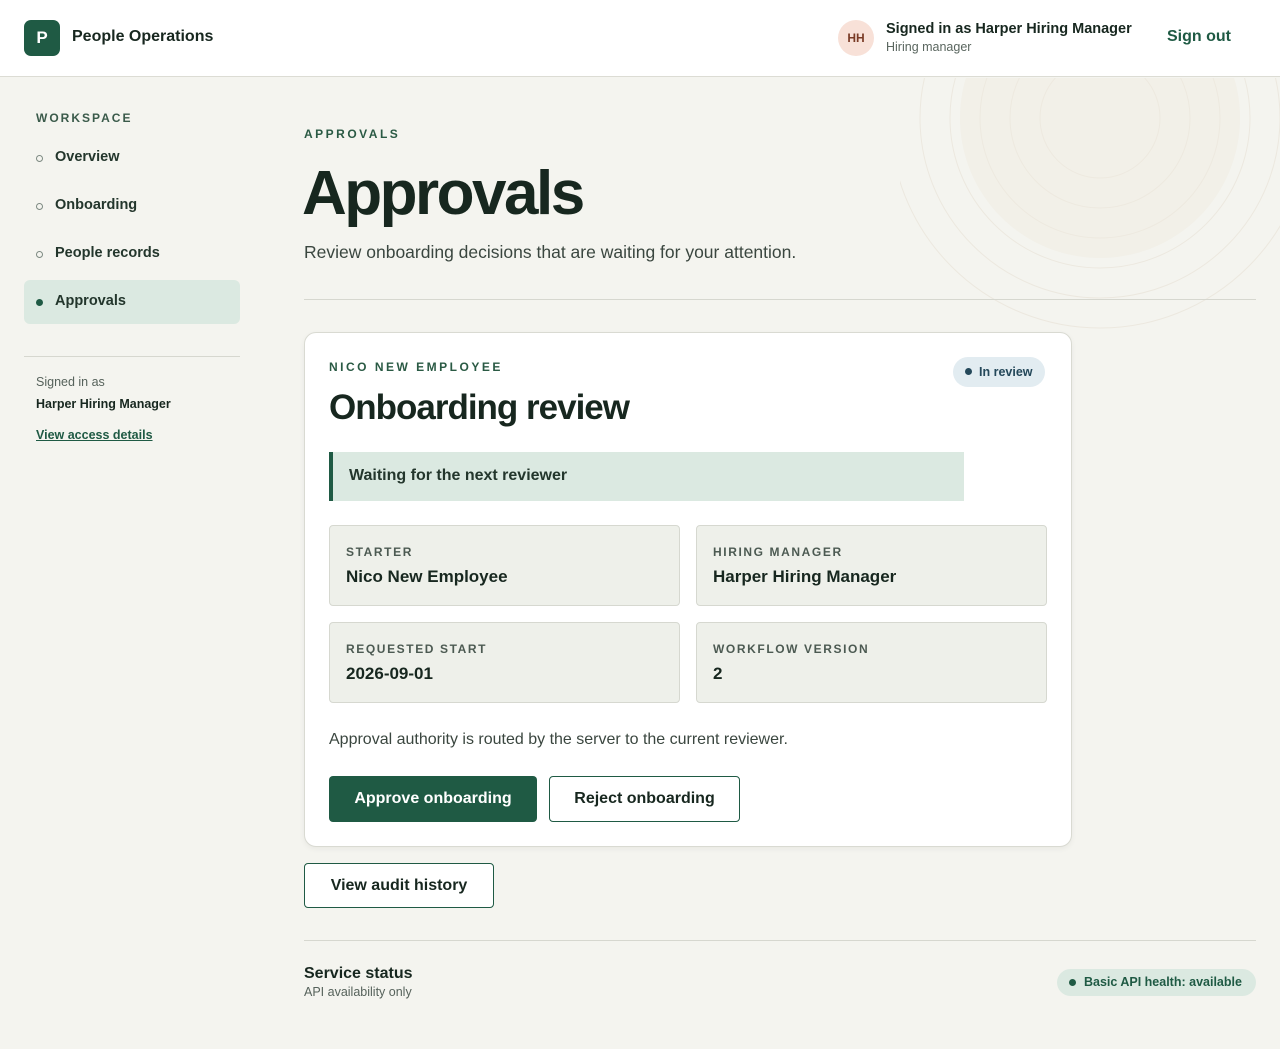  Describe the element at coordinates (1163, 982) in the screenshot. I see `api-health-label: Basic API health: available` at that location.